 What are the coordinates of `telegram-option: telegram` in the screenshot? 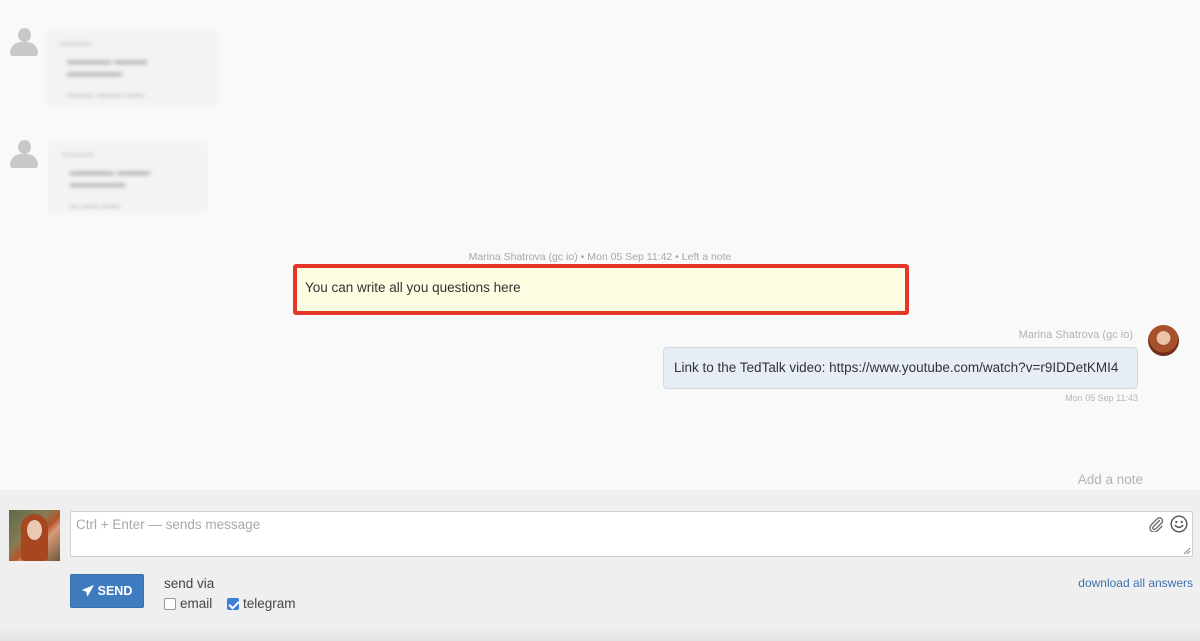 It's located at (261, 603).